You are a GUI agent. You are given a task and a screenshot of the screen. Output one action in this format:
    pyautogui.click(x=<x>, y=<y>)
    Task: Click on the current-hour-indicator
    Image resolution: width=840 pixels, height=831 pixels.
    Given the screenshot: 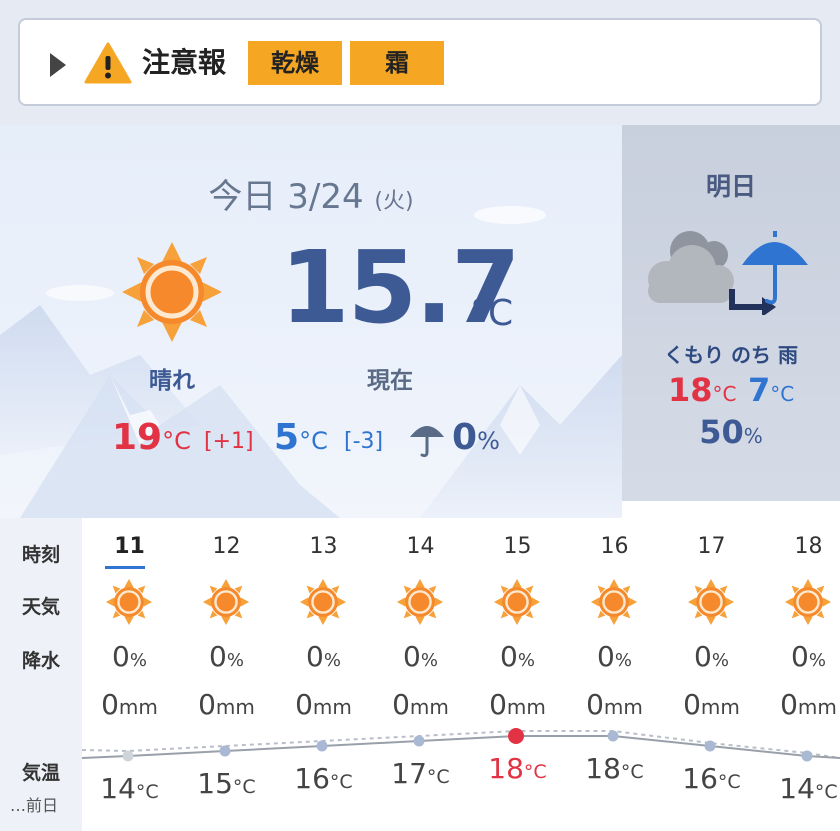 What is the action you would take?
    pyautogui.click(x=125, y=567)
    